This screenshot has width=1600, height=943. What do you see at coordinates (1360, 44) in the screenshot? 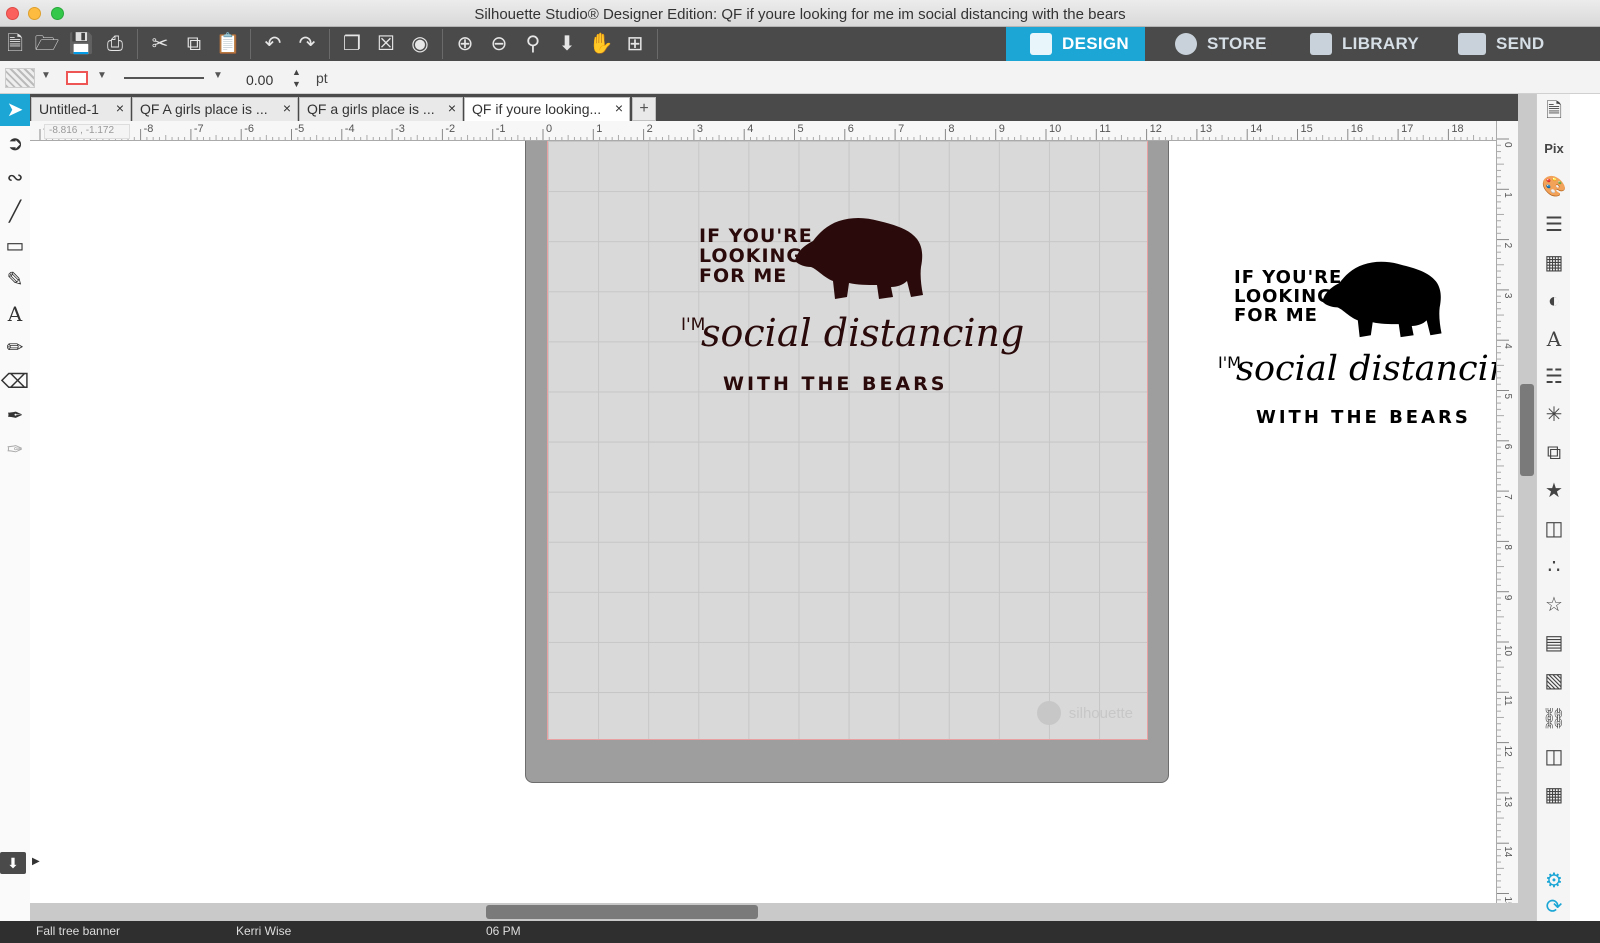
I see `nav-tab-library: LIBRARY` at bounding box center [1360, 44].